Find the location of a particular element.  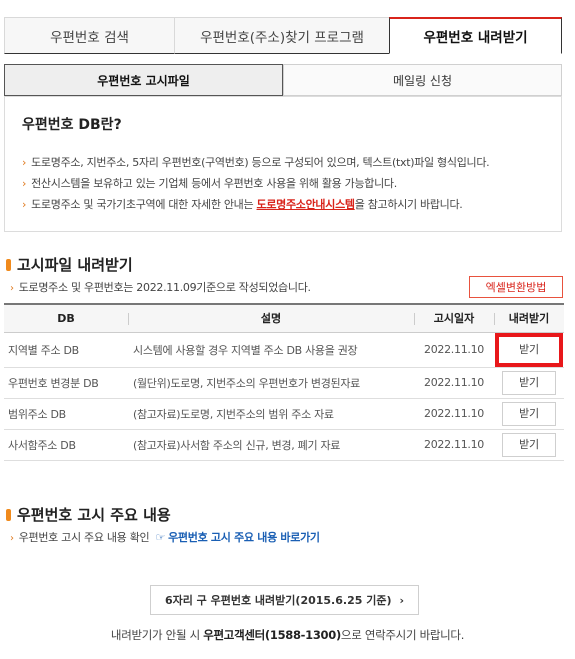

old-postcode-download-button: 6자리 구 우편번호 내려받기(2015.6.25 기준) › is located at coordinates (284, 600).